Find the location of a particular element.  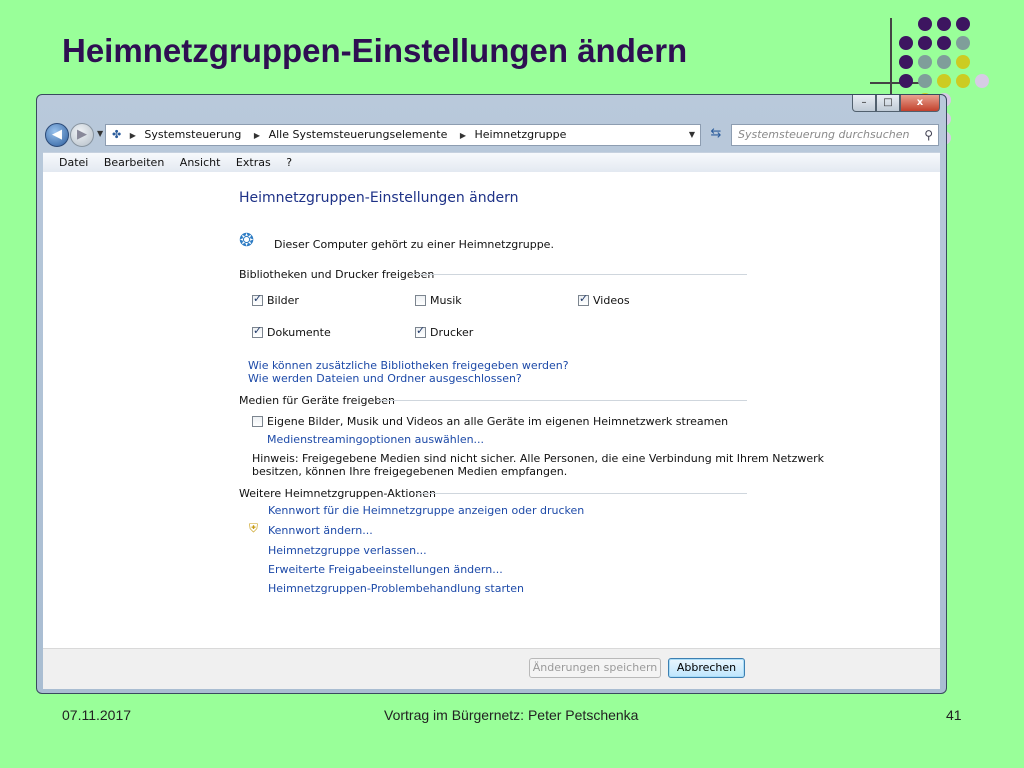

label-drucker: Drucker is located at coordinates (452, 332).